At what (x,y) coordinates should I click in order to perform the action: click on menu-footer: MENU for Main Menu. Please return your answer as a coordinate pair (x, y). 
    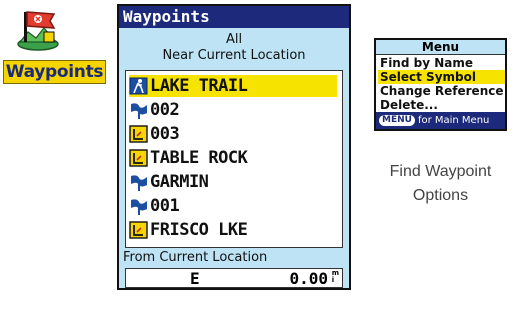
    Looking at the image, I should click on (440, 120).